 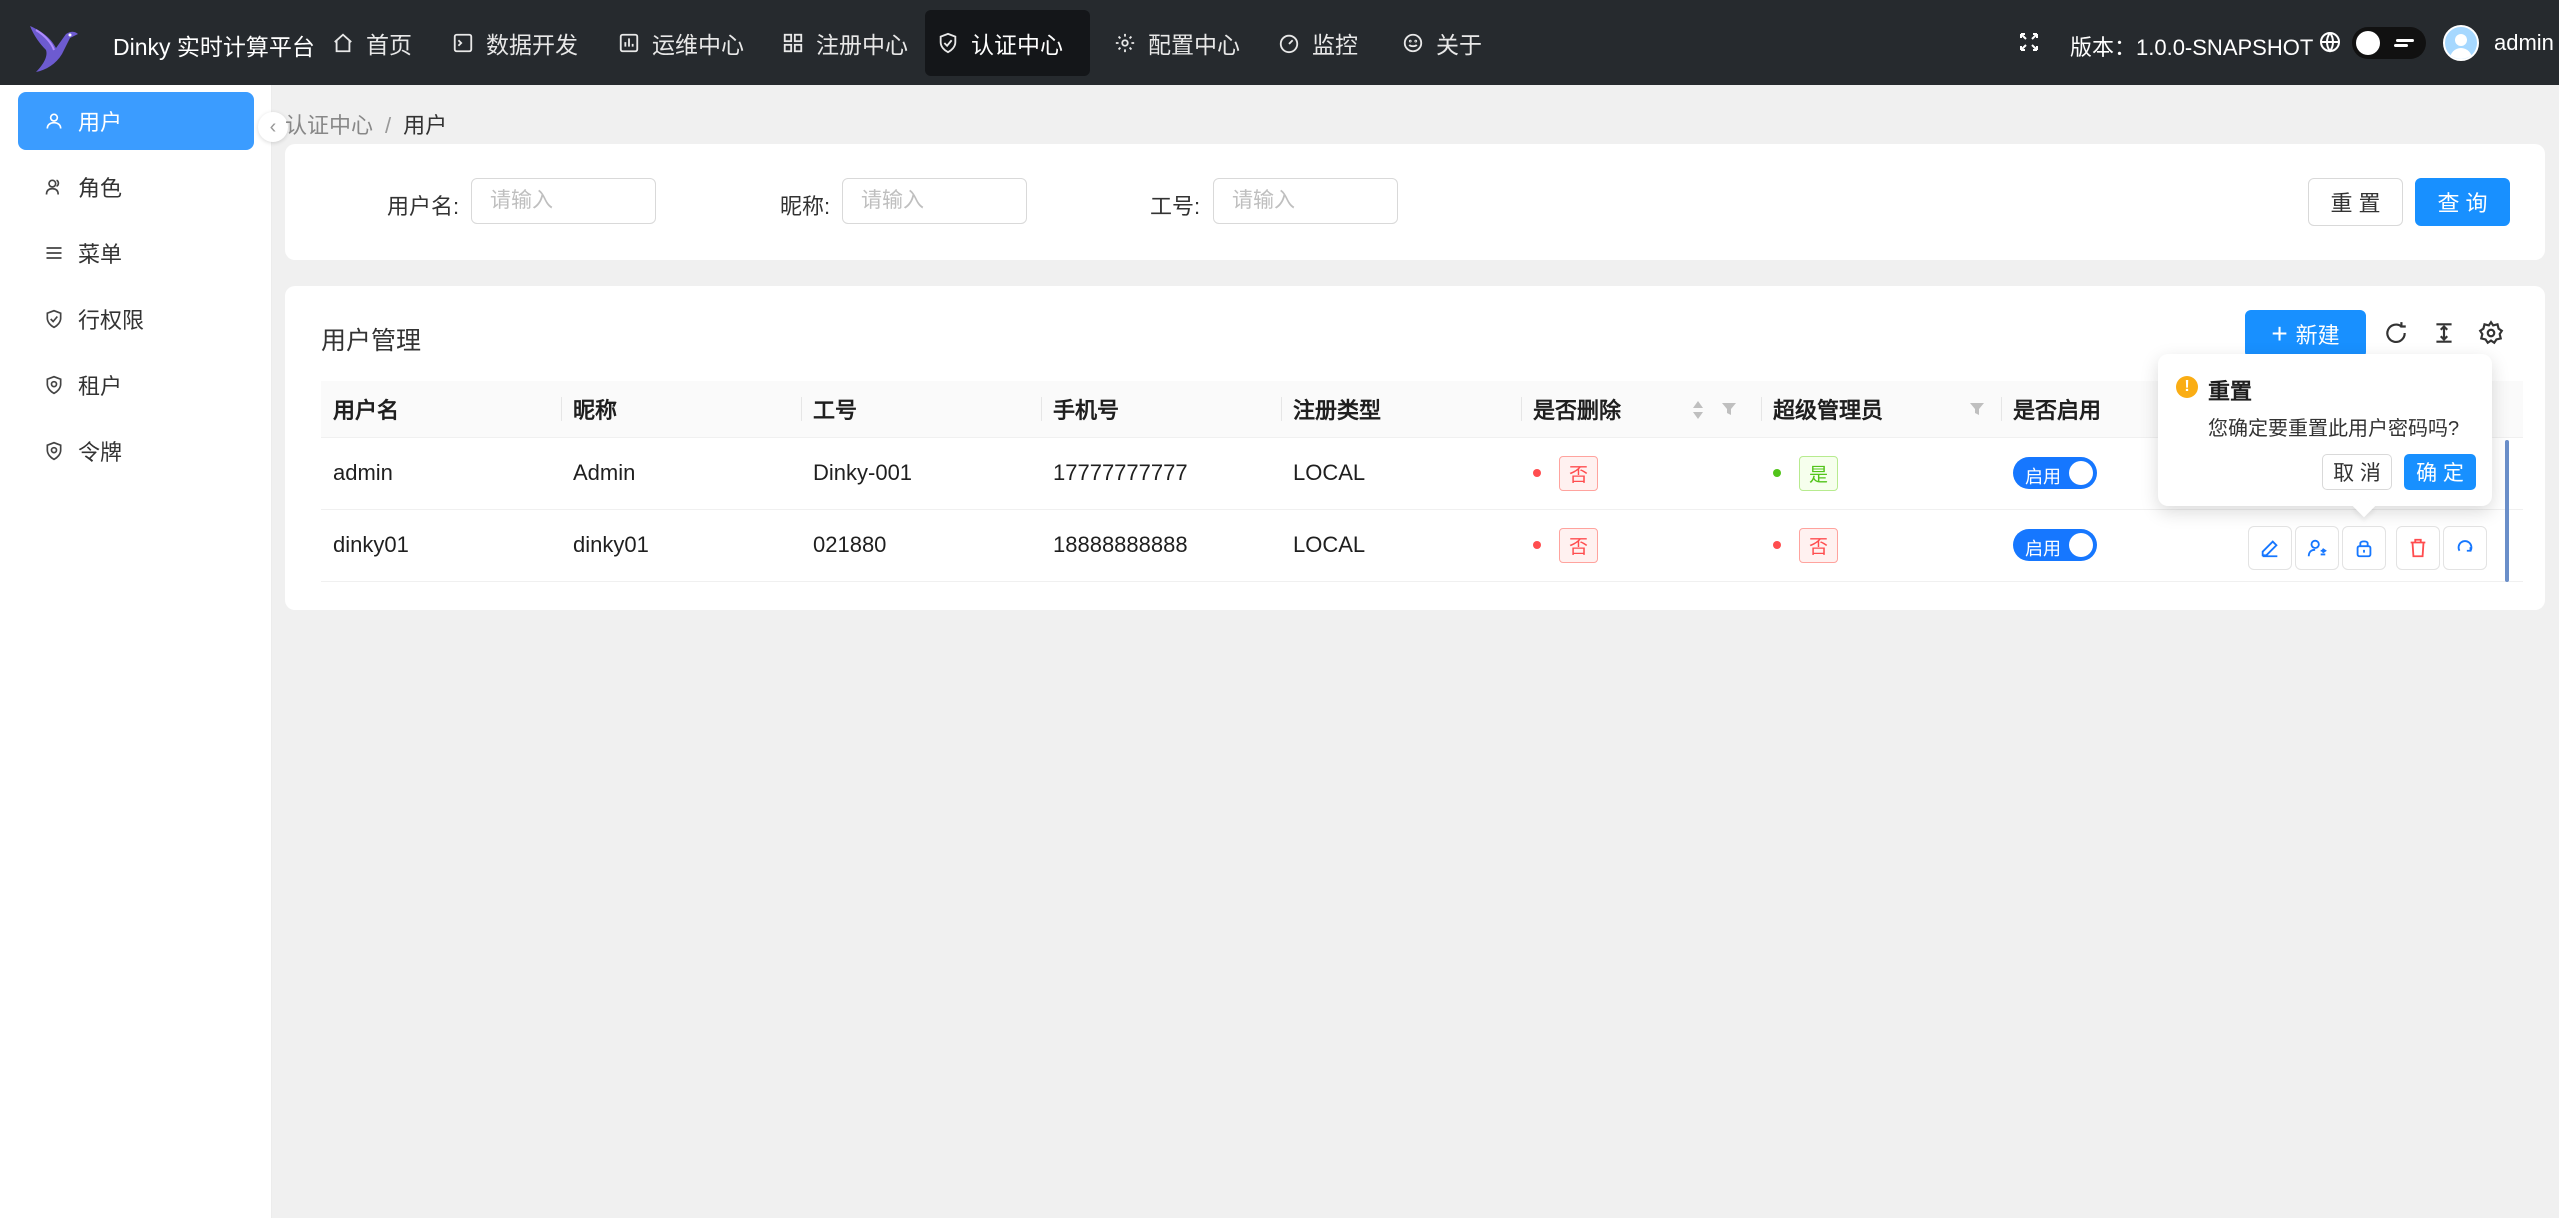 I want to click on new-user-button: + 新建, so click(x=2305, y=334).